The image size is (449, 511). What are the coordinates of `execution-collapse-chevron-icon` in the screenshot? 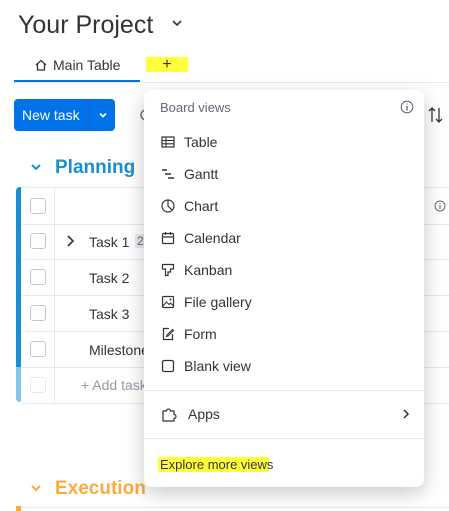 It's located at (36, 488).